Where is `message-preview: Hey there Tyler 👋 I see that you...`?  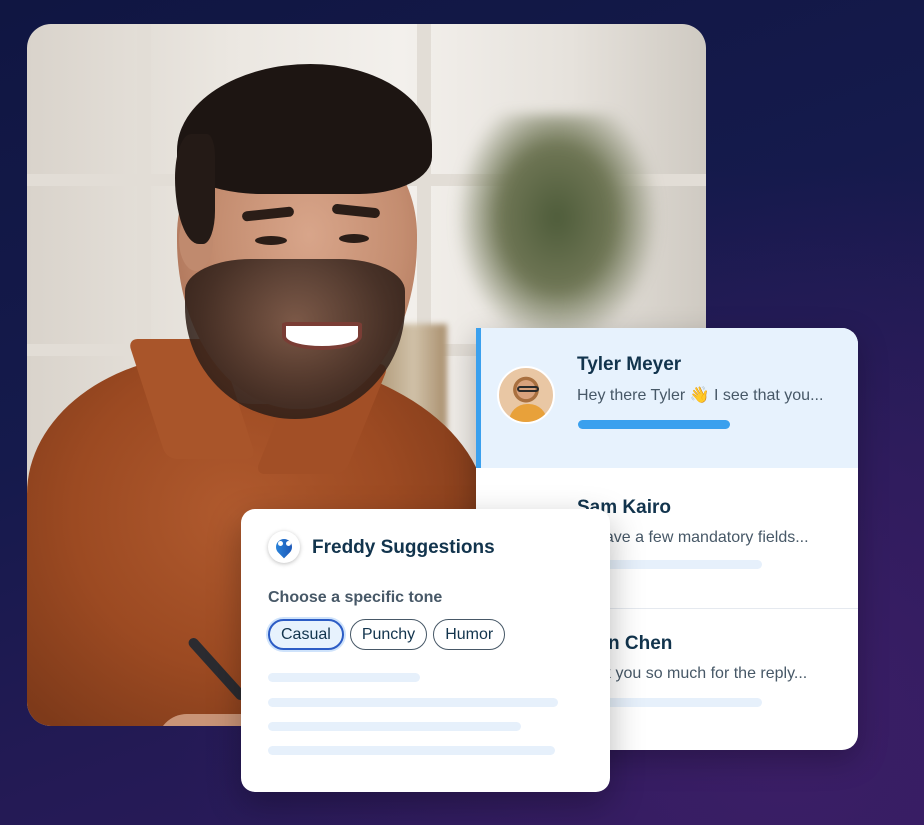
message-preview: Hey there Tyler 👋 I see that you... is located at coordinates (700, 395).